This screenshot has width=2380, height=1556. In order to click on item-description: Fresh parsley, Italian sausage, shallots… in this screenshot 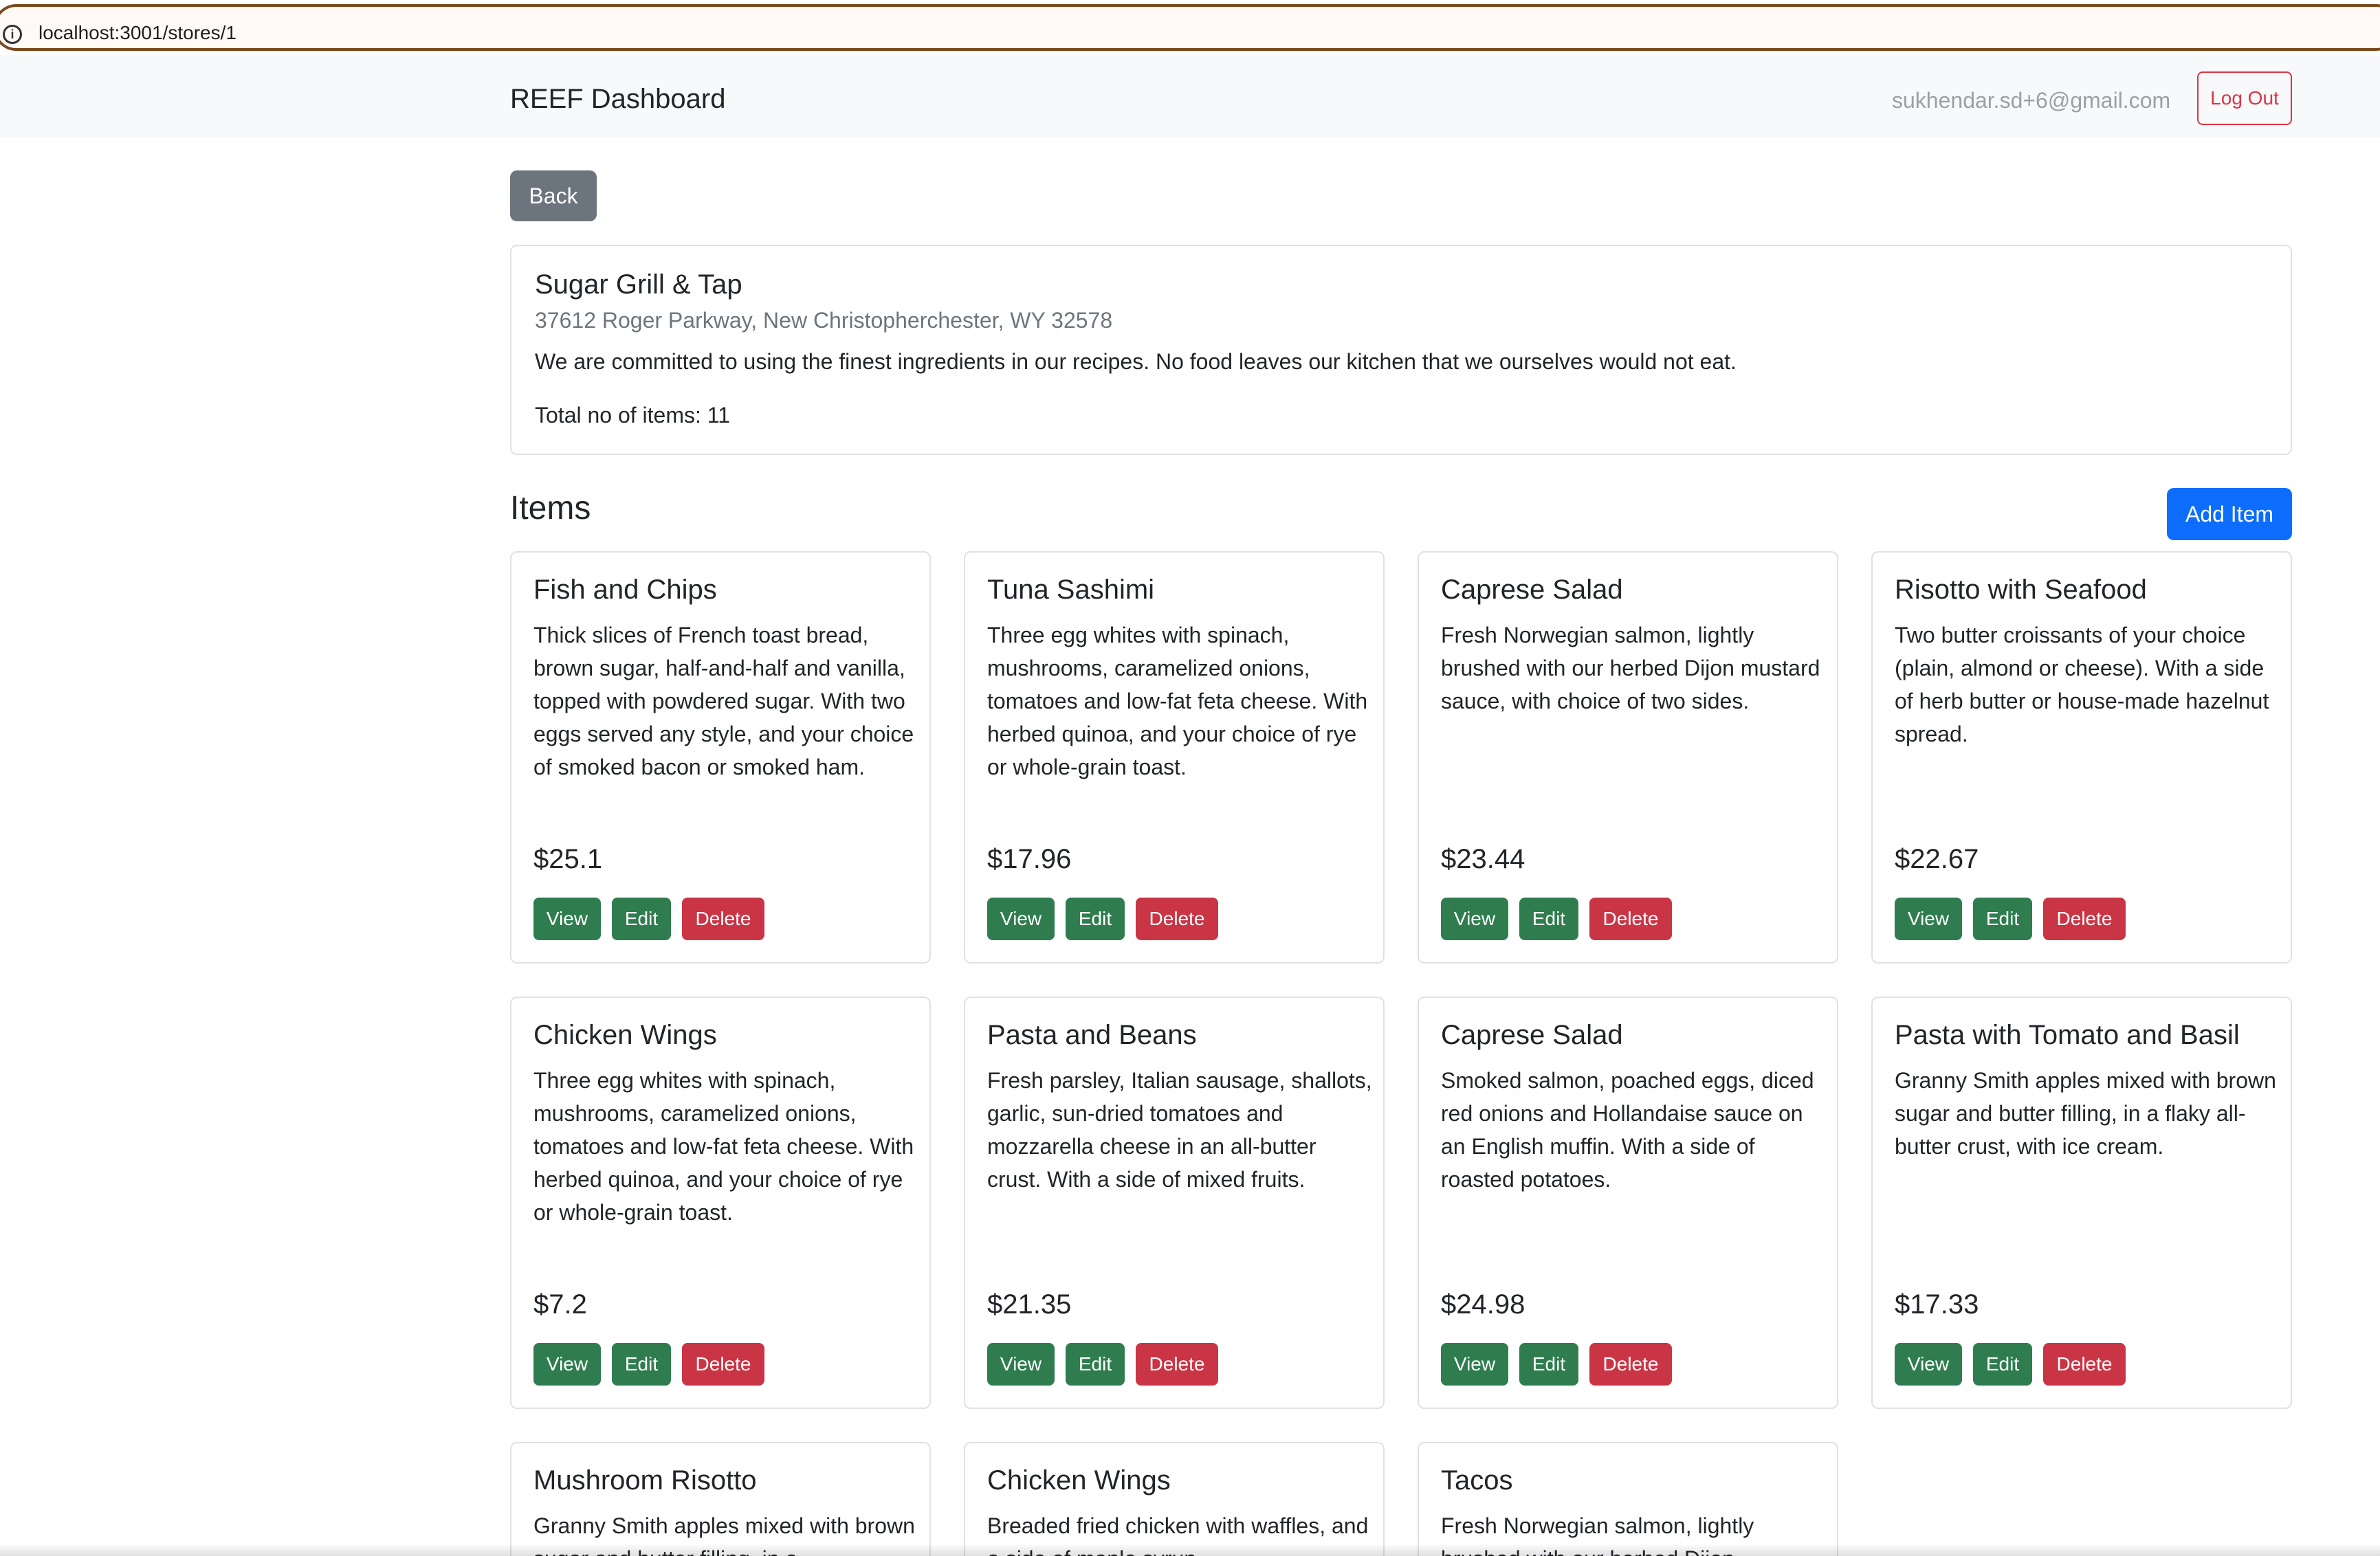, I will do `click(1179, 1130)`.